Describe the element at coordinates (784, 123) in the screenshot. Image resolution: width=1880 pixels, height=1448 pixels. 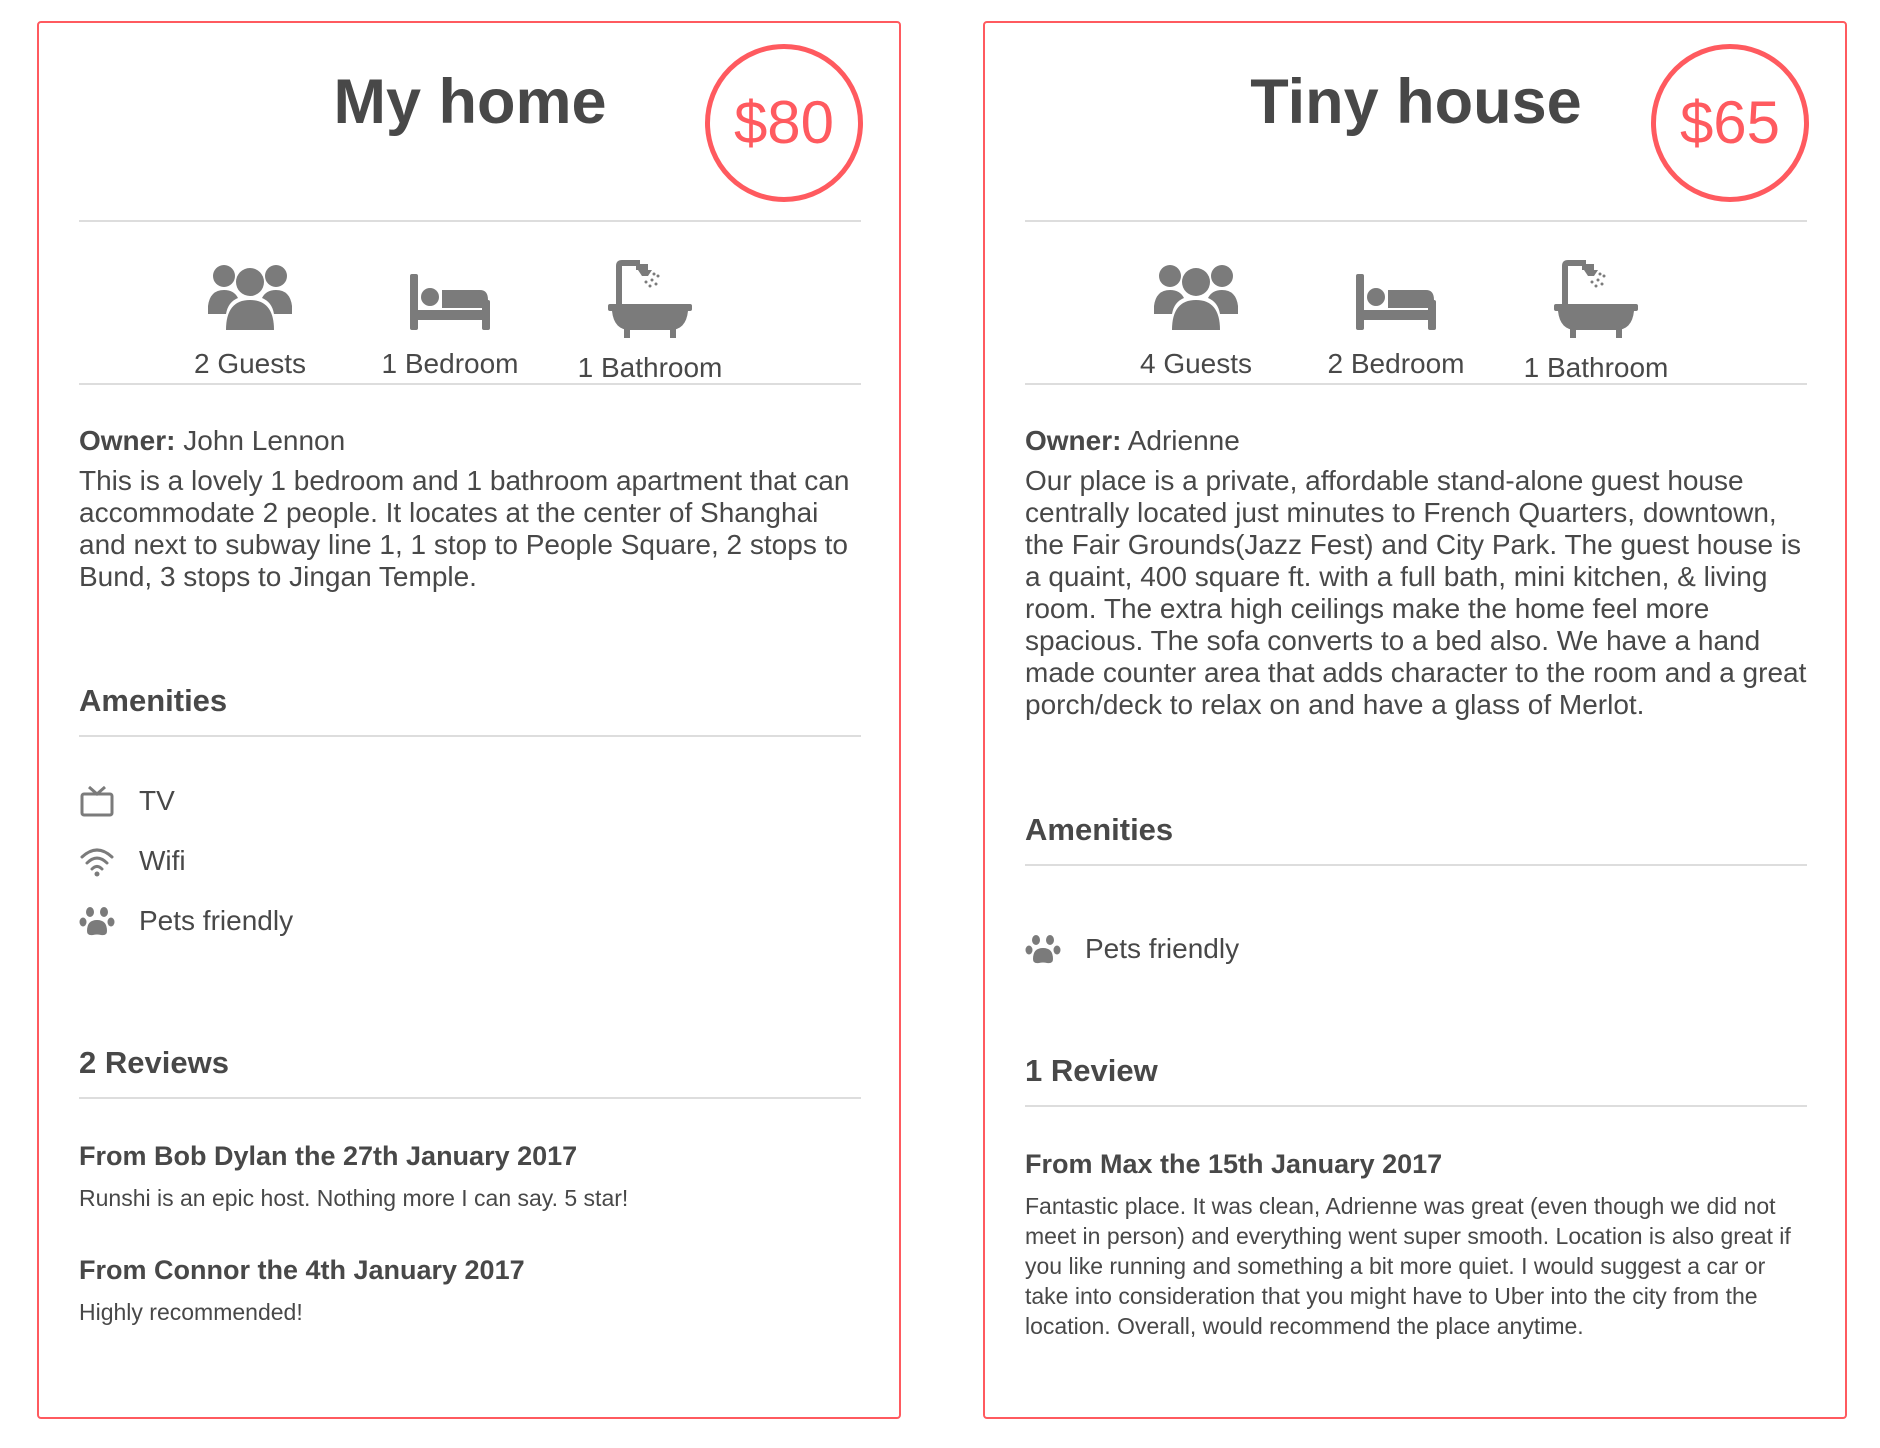
I see `price-badge: $80` at that location.